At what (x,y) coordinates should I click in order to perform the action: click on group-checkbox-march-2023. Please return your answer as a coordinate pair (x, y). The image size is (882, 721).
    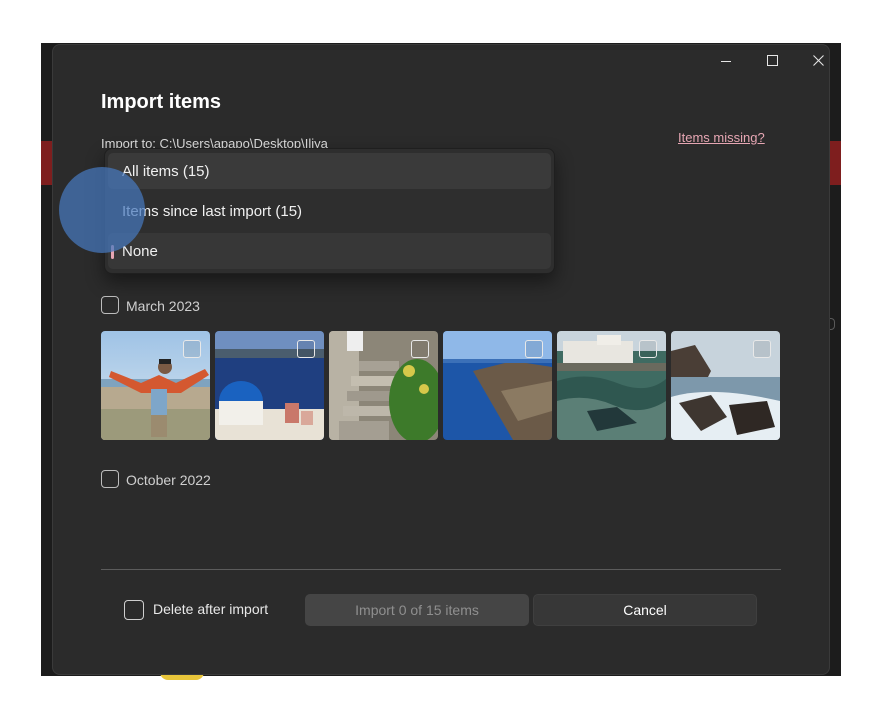
    Looking at the image, I should click on (110, 305).